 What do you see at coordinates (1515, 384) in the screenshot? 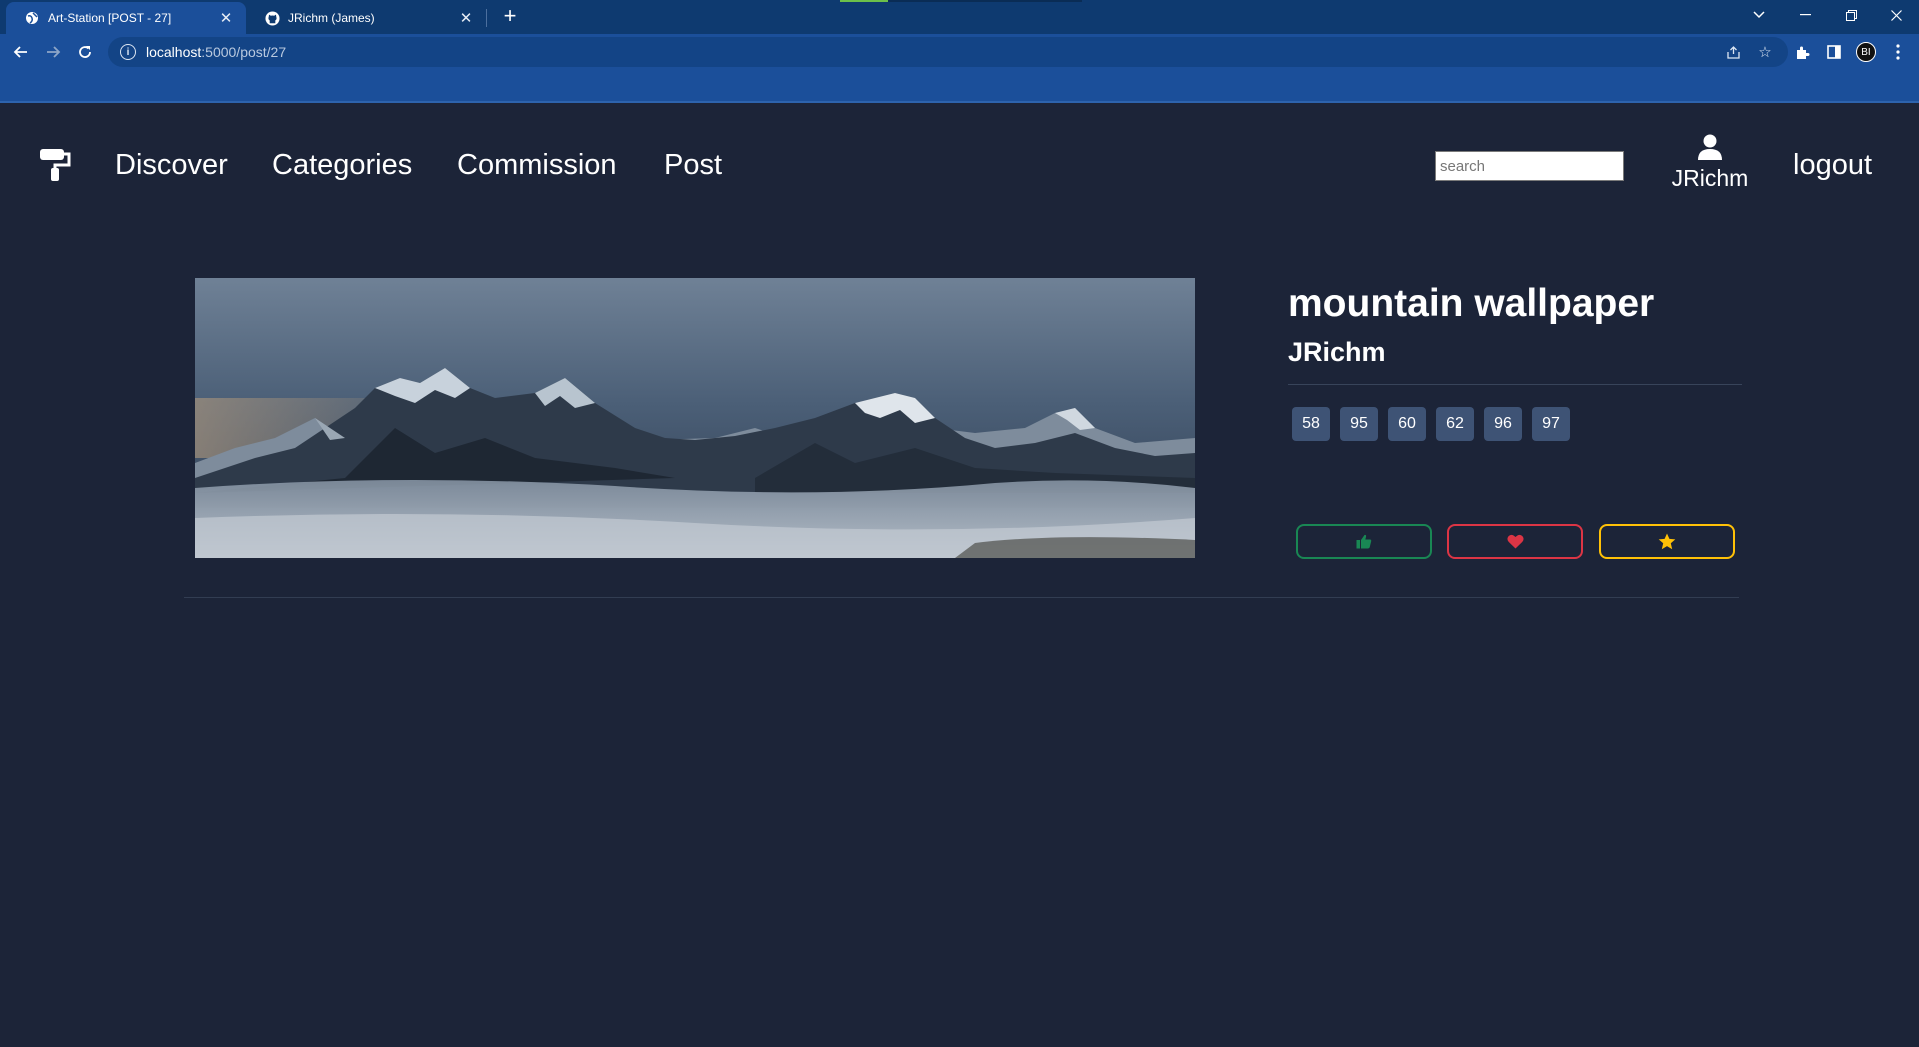
I see `title-divider` at bounding box center [1515, 384].